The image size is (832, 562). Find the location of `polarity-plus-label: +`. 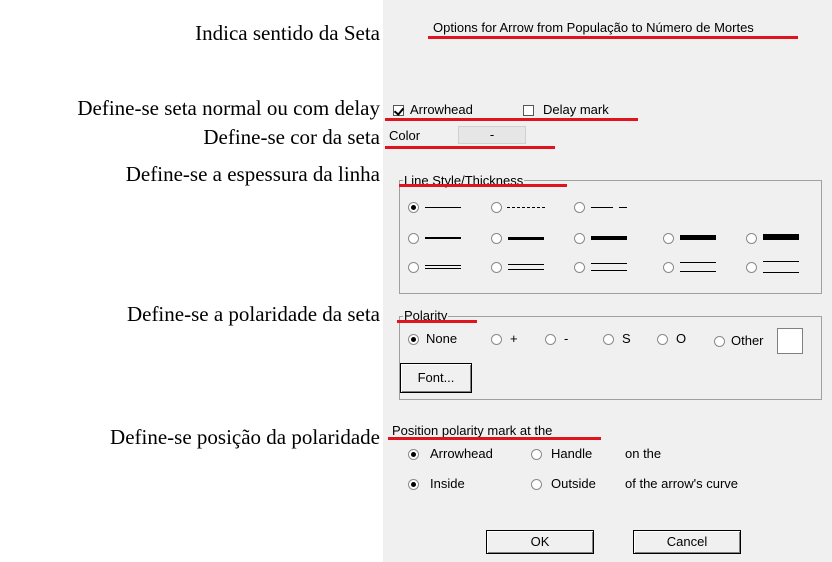

polarity-plus-label: + is located at coordinates (514, 338).